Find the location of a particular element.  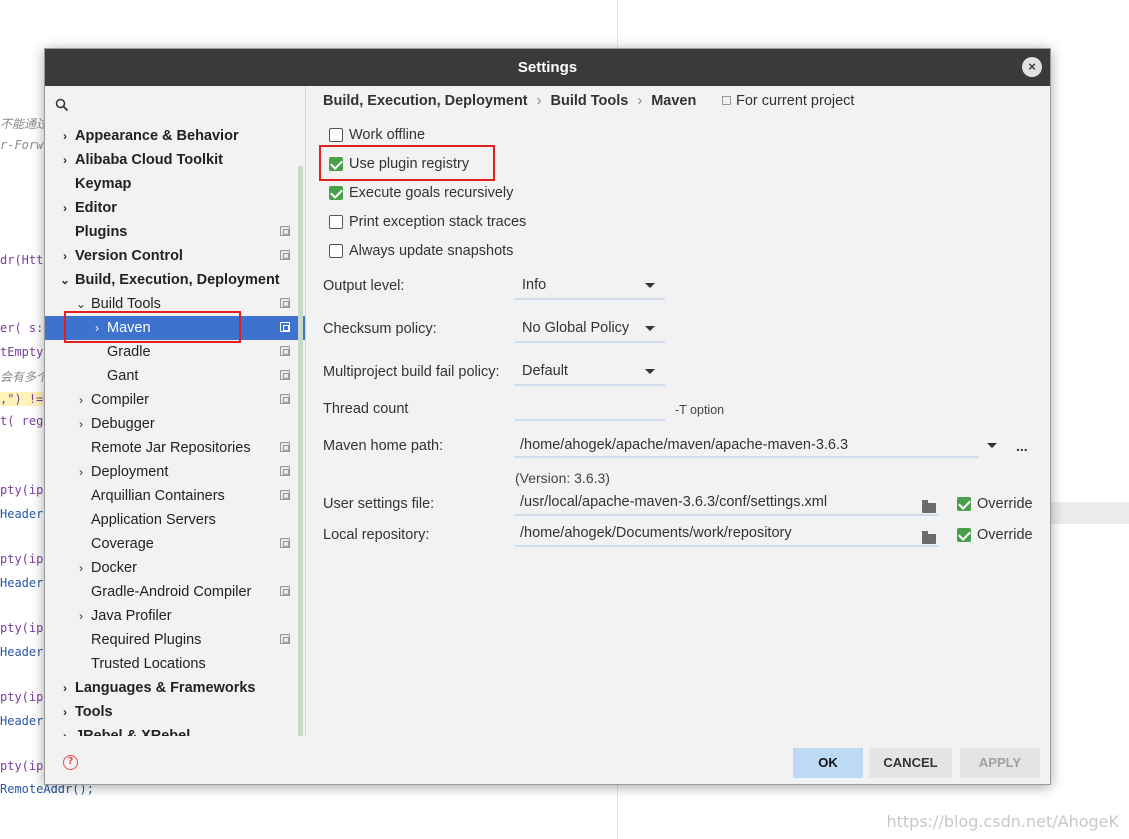

close-icon: × is located at coordinates (1032, 67).